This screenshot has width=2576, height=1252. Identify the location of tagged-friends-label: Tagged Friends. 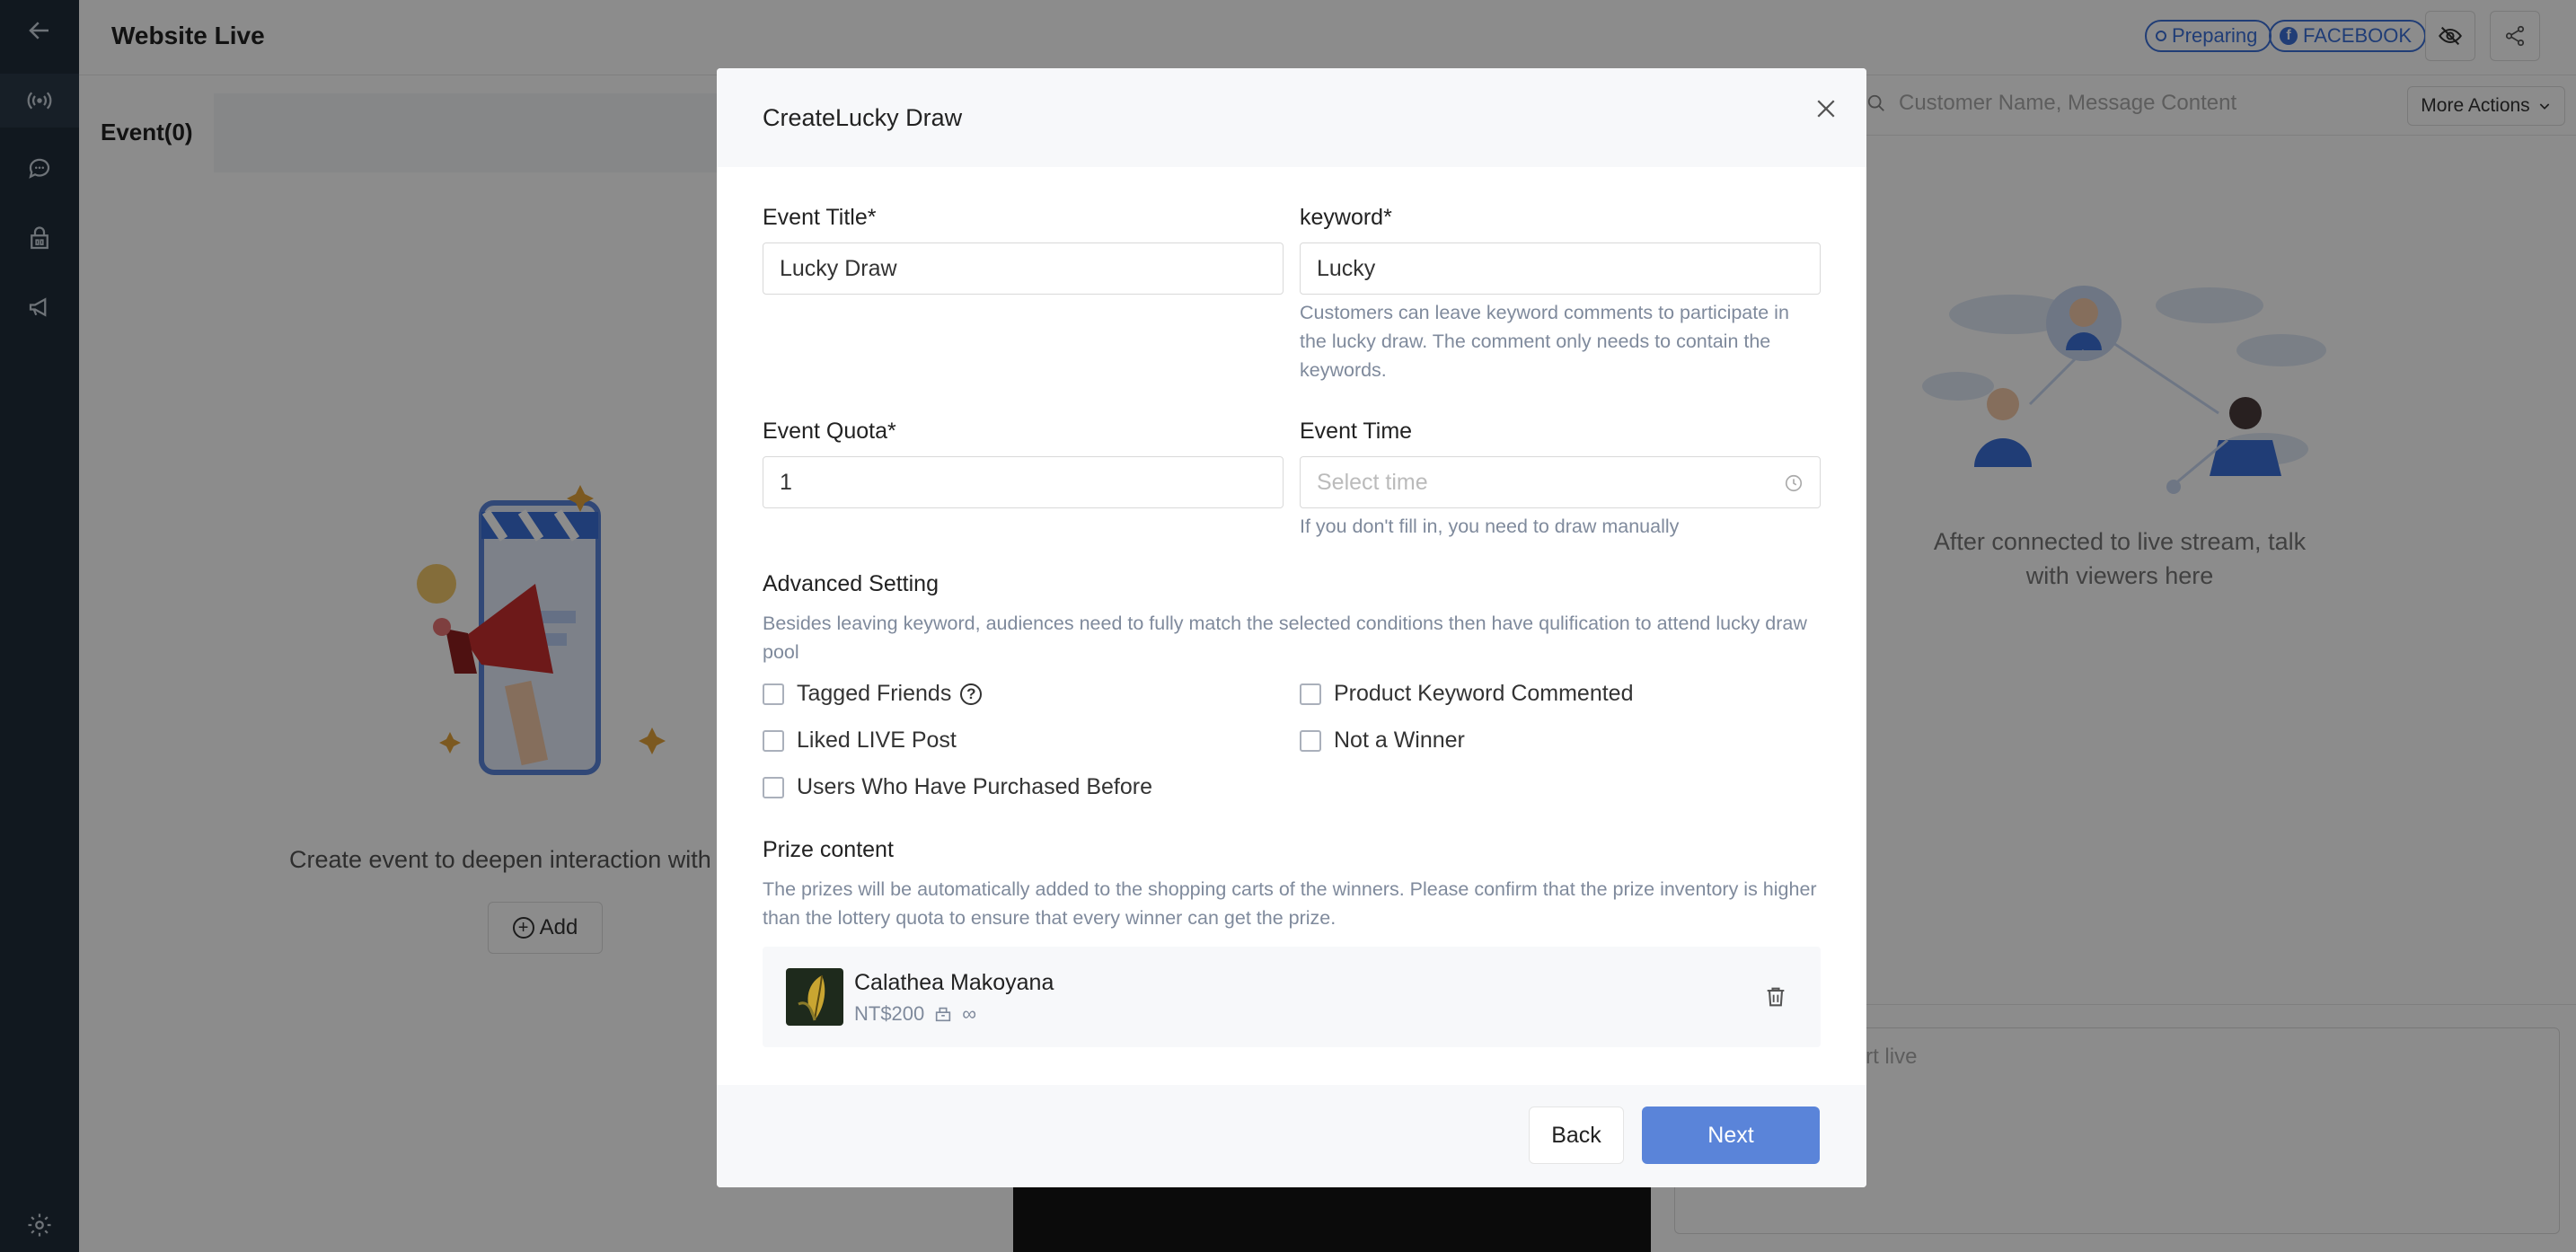
(874, 693).